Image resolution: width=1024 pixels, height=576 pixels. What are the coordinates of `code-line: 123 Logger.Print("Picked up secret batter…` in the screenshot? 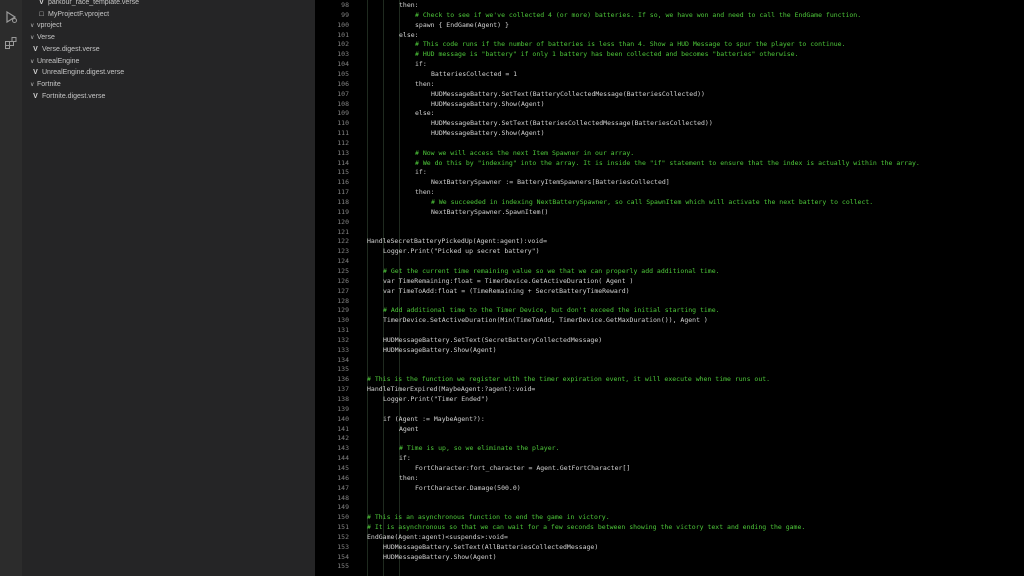 It's located at (669, 251).